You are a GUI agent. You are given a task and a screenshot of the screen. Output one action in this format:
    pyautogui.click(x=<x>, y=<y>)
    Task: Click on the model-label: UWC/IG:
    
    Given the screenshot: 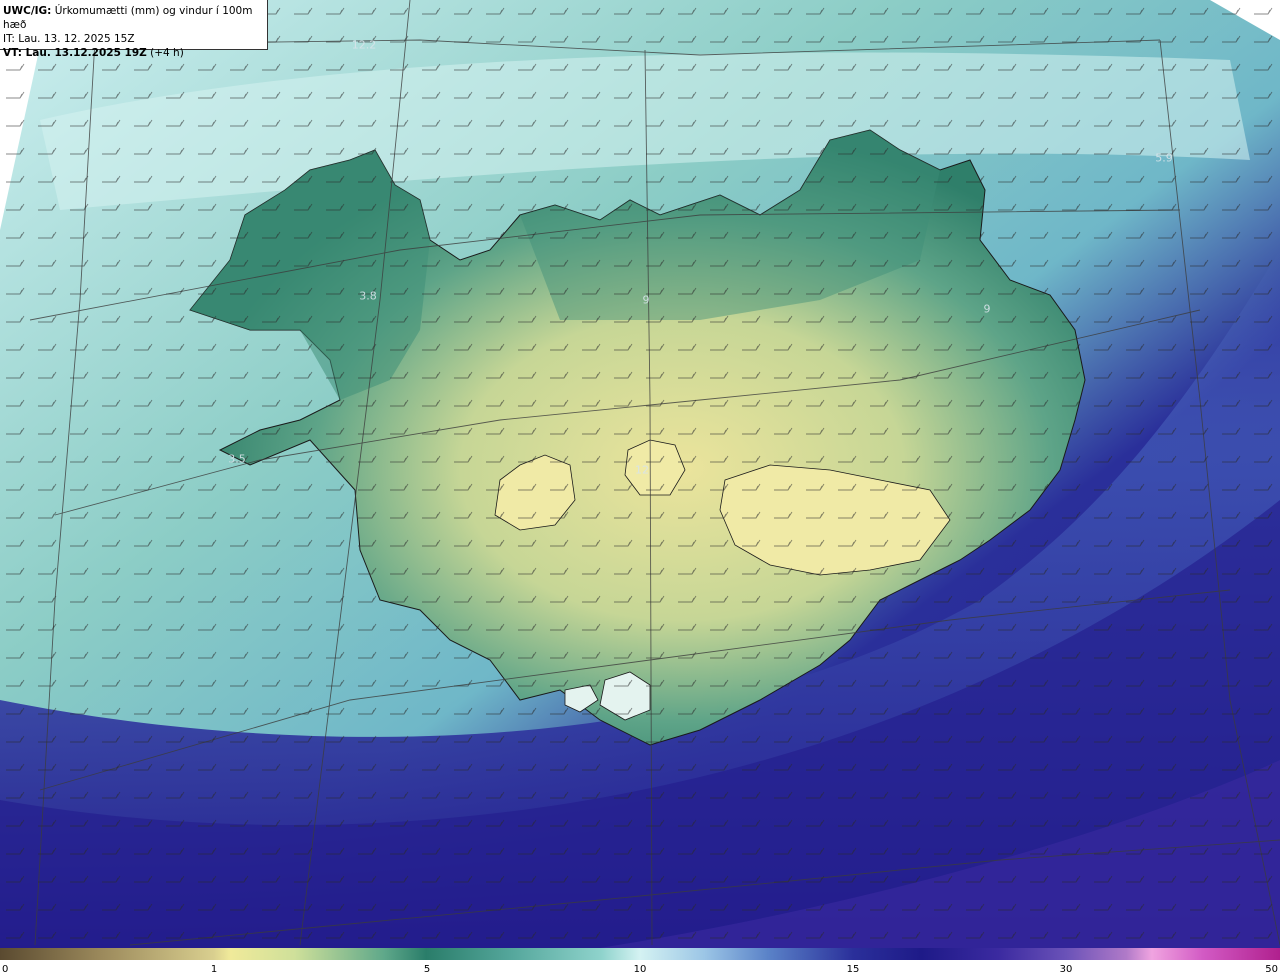 What is the action you would take?
    pyautogui.click(x=27, y=11)
    